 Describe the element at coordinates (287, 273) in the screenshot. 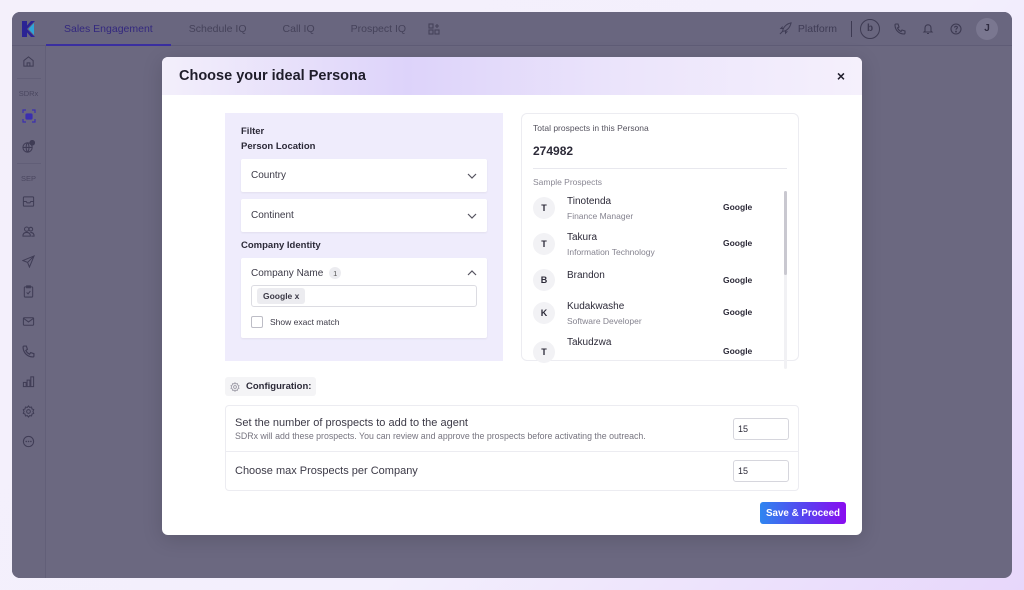

I see `company-name-label: Company Name` at that location.